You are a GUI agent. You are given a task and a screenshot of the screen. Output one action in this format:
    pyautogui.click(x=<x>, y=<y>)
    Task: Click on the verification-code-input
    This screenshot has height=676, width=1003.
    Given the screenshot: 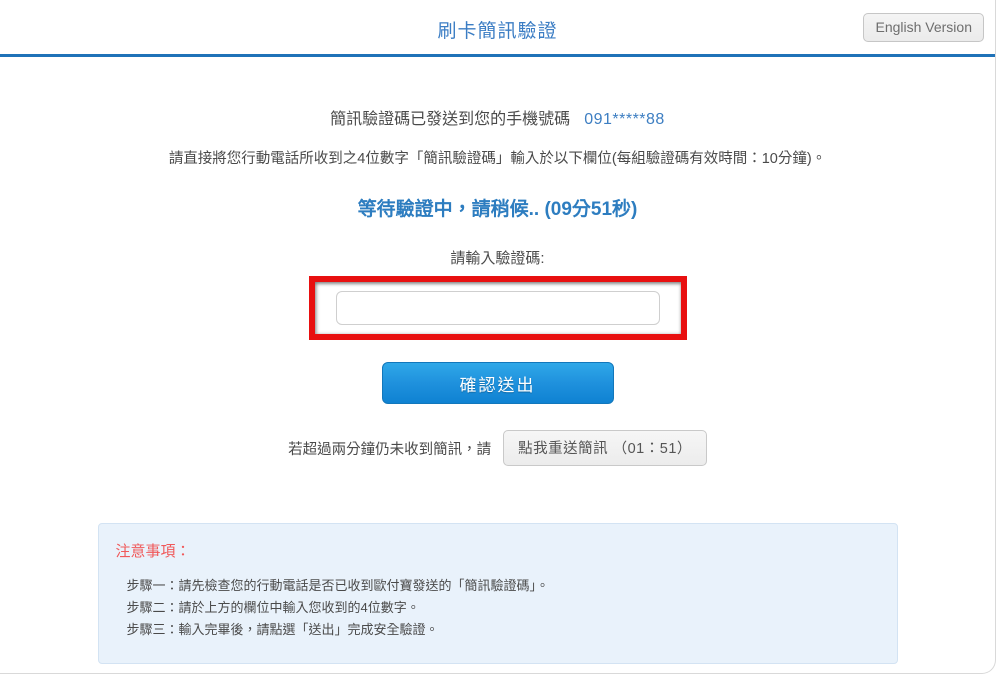 What is the action you would take?
    pyautogui.click(x=497, y=308)
    